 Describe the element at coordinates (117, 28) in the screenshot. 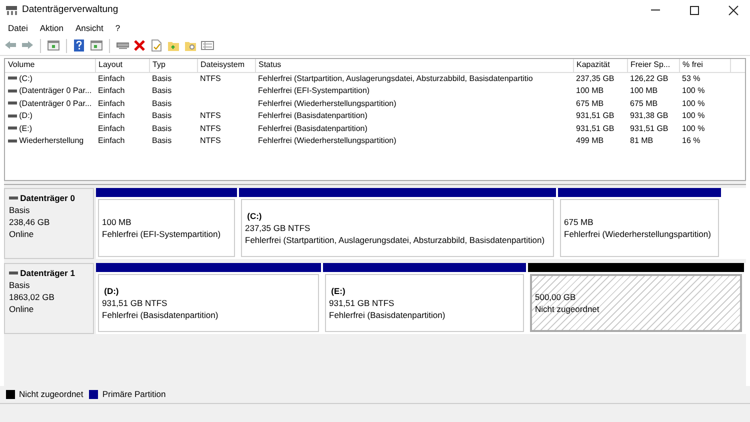

I see `menu-item: ?` at that location.